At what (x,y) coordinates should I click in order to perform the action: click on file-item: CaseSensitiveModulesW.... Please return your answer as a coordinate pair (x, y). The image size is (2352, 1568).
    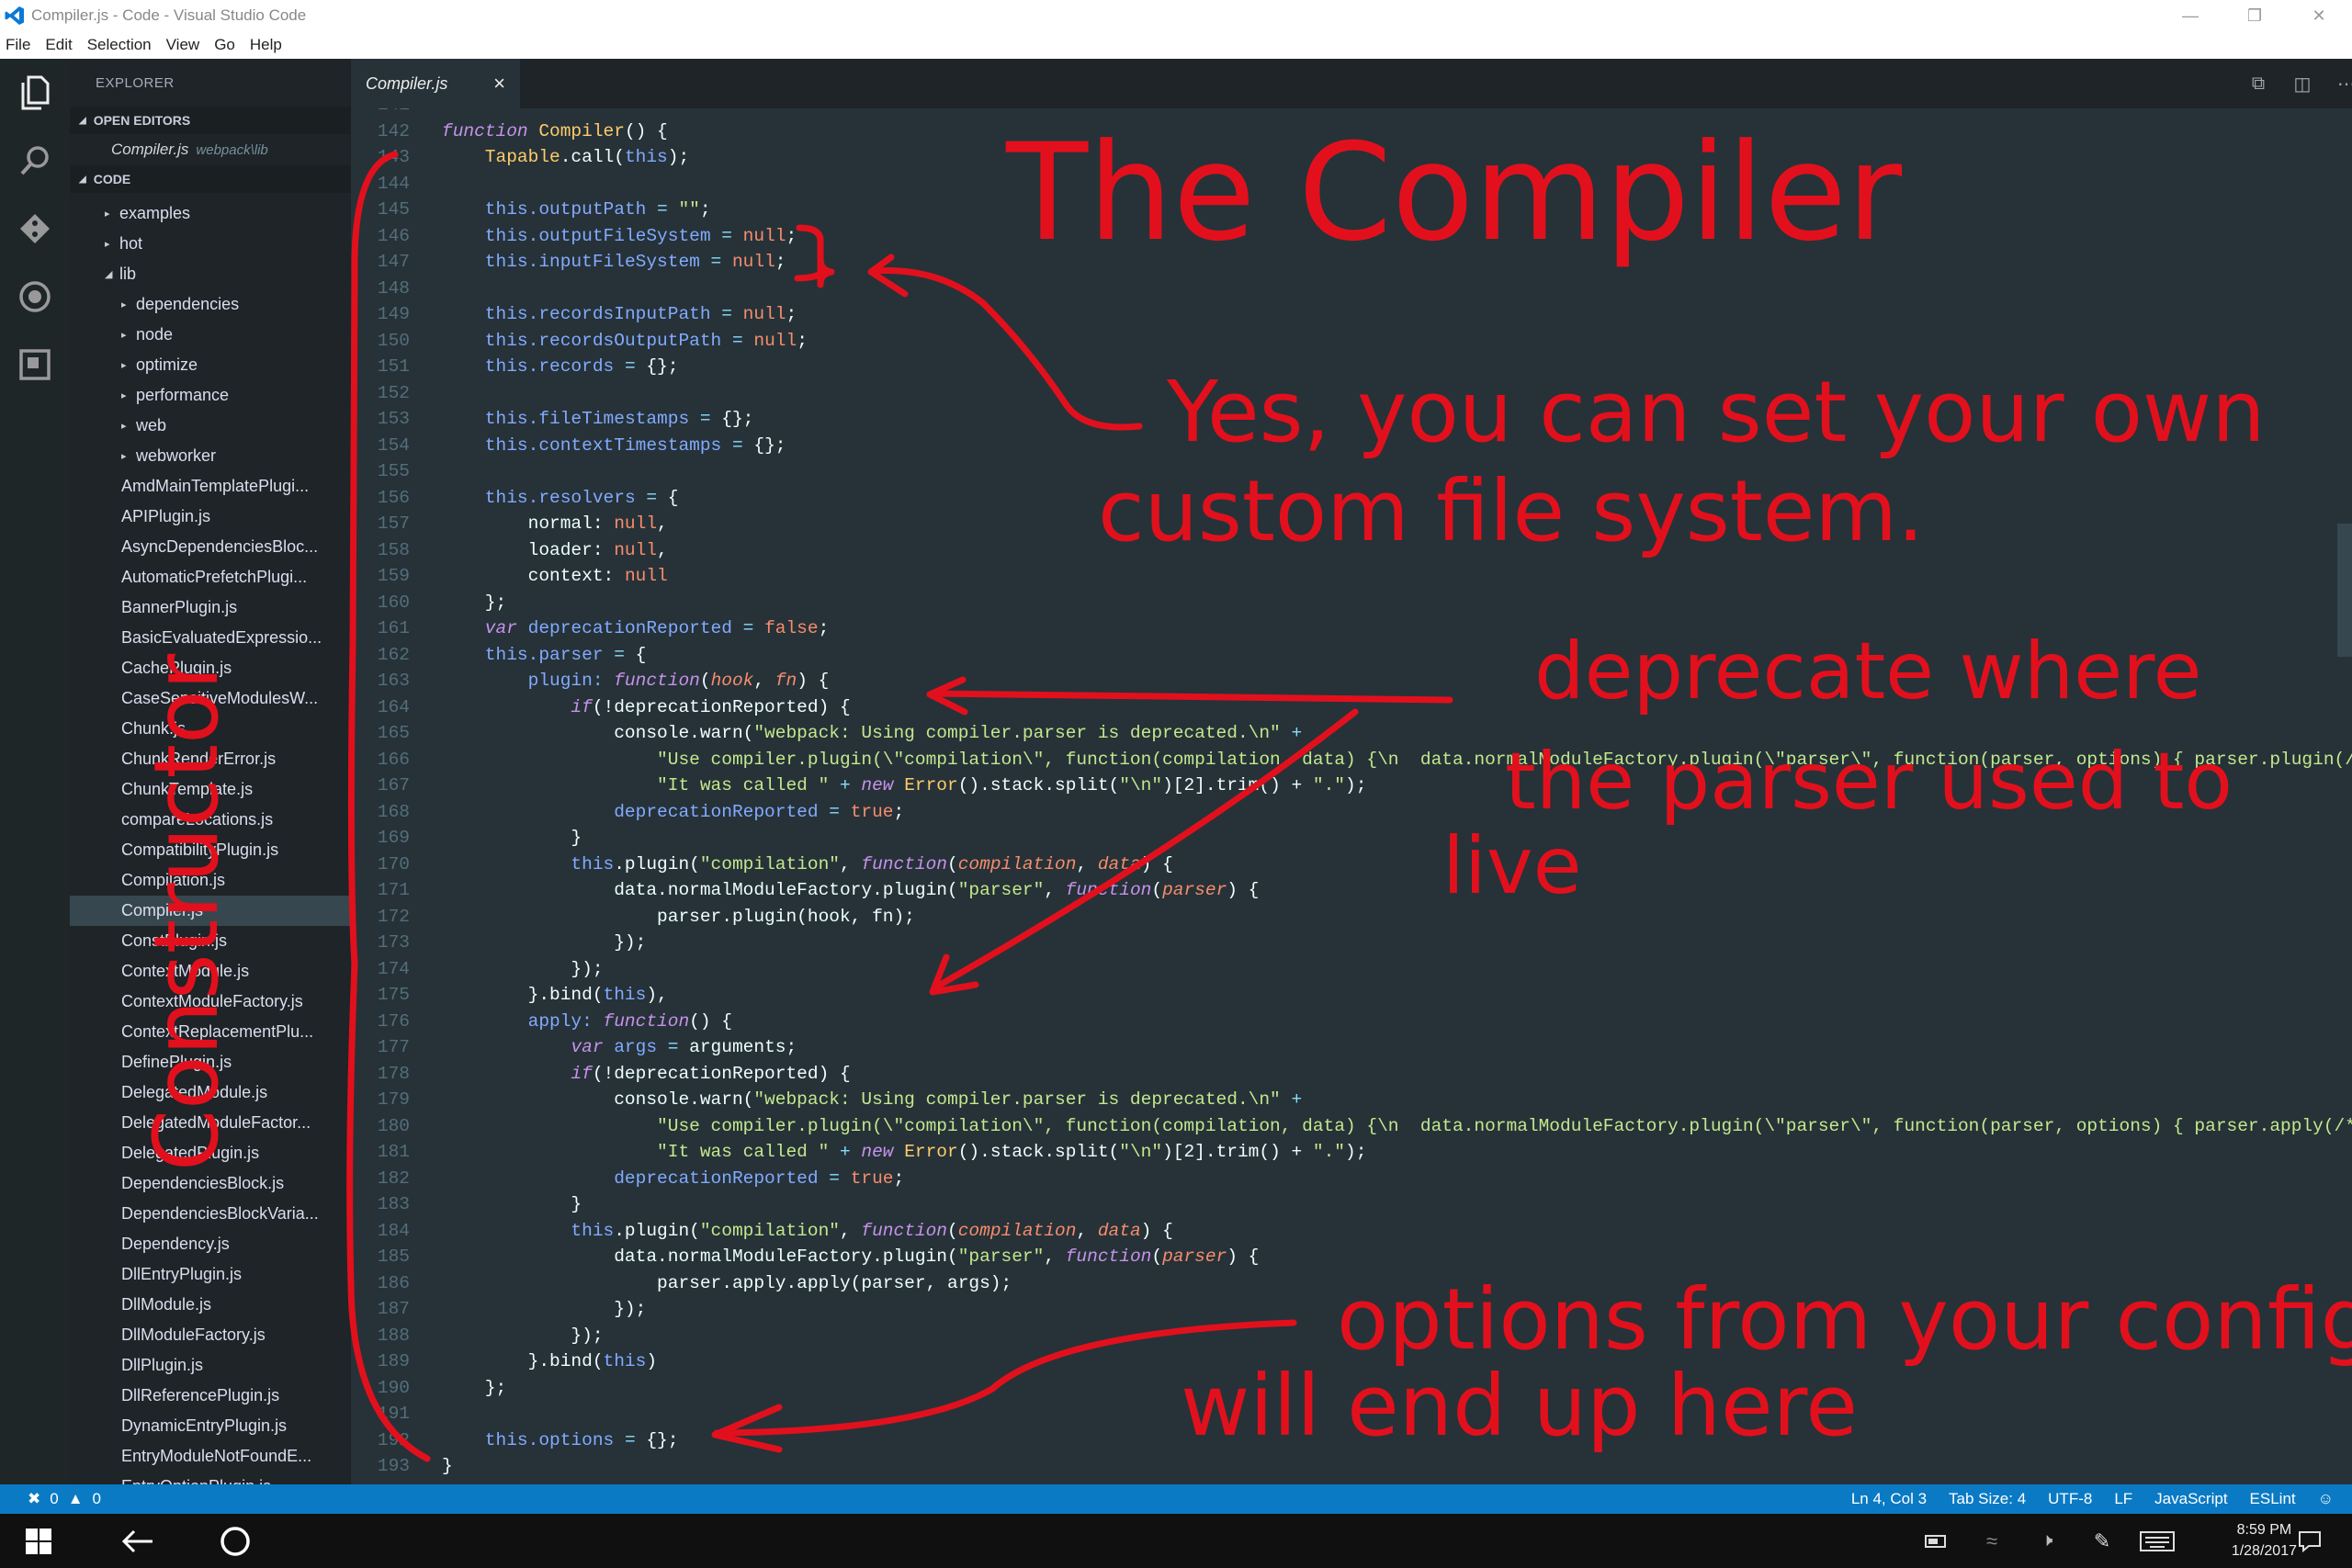
    Looking at the image, I should click on (211, 698).